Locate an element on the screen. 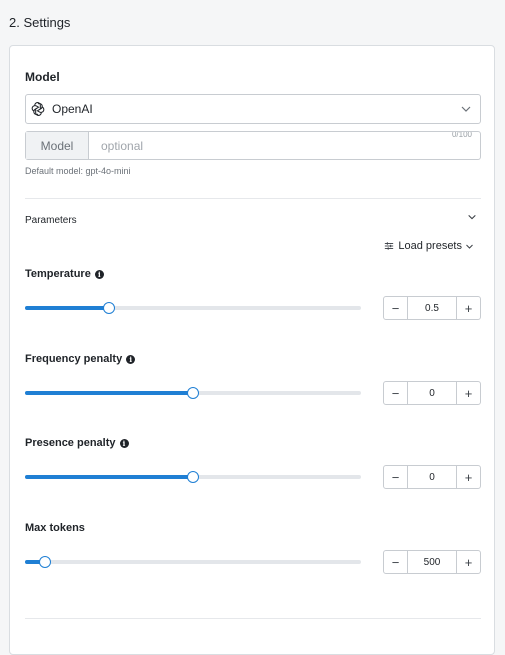 The height and width of the screenshot is (655, 505). max-tokens-label-text: Max tokens is located at coordinates (55, 528).